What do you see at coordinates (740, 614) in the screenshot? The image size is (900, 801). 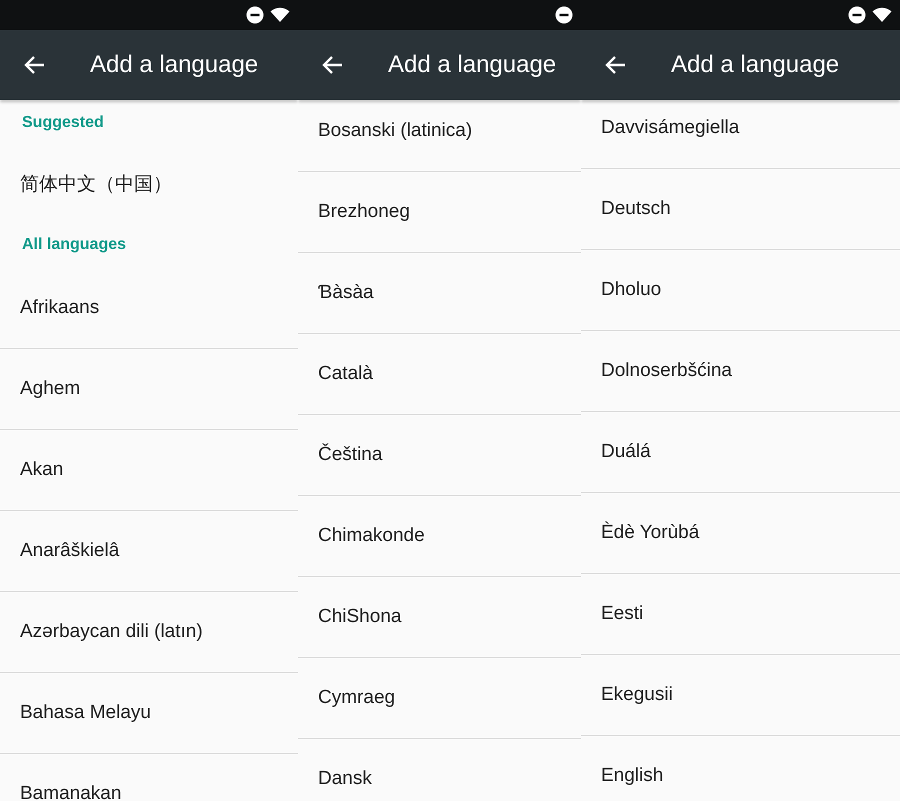 I see `language-item: Eesti` at bounding box center [740, 614].